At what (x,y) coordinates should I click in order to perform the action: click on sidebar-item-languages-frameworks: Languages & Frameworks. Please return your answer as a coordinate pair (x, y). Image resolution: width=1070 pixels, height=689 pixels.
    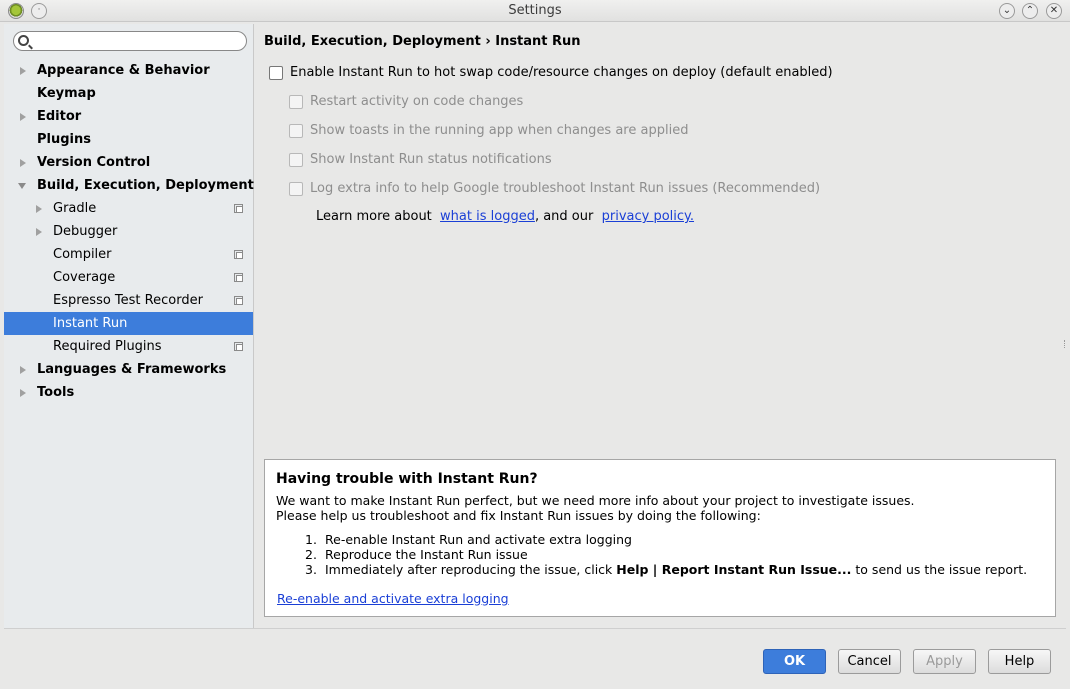
    Looking at the image, I should click on (128, 369).